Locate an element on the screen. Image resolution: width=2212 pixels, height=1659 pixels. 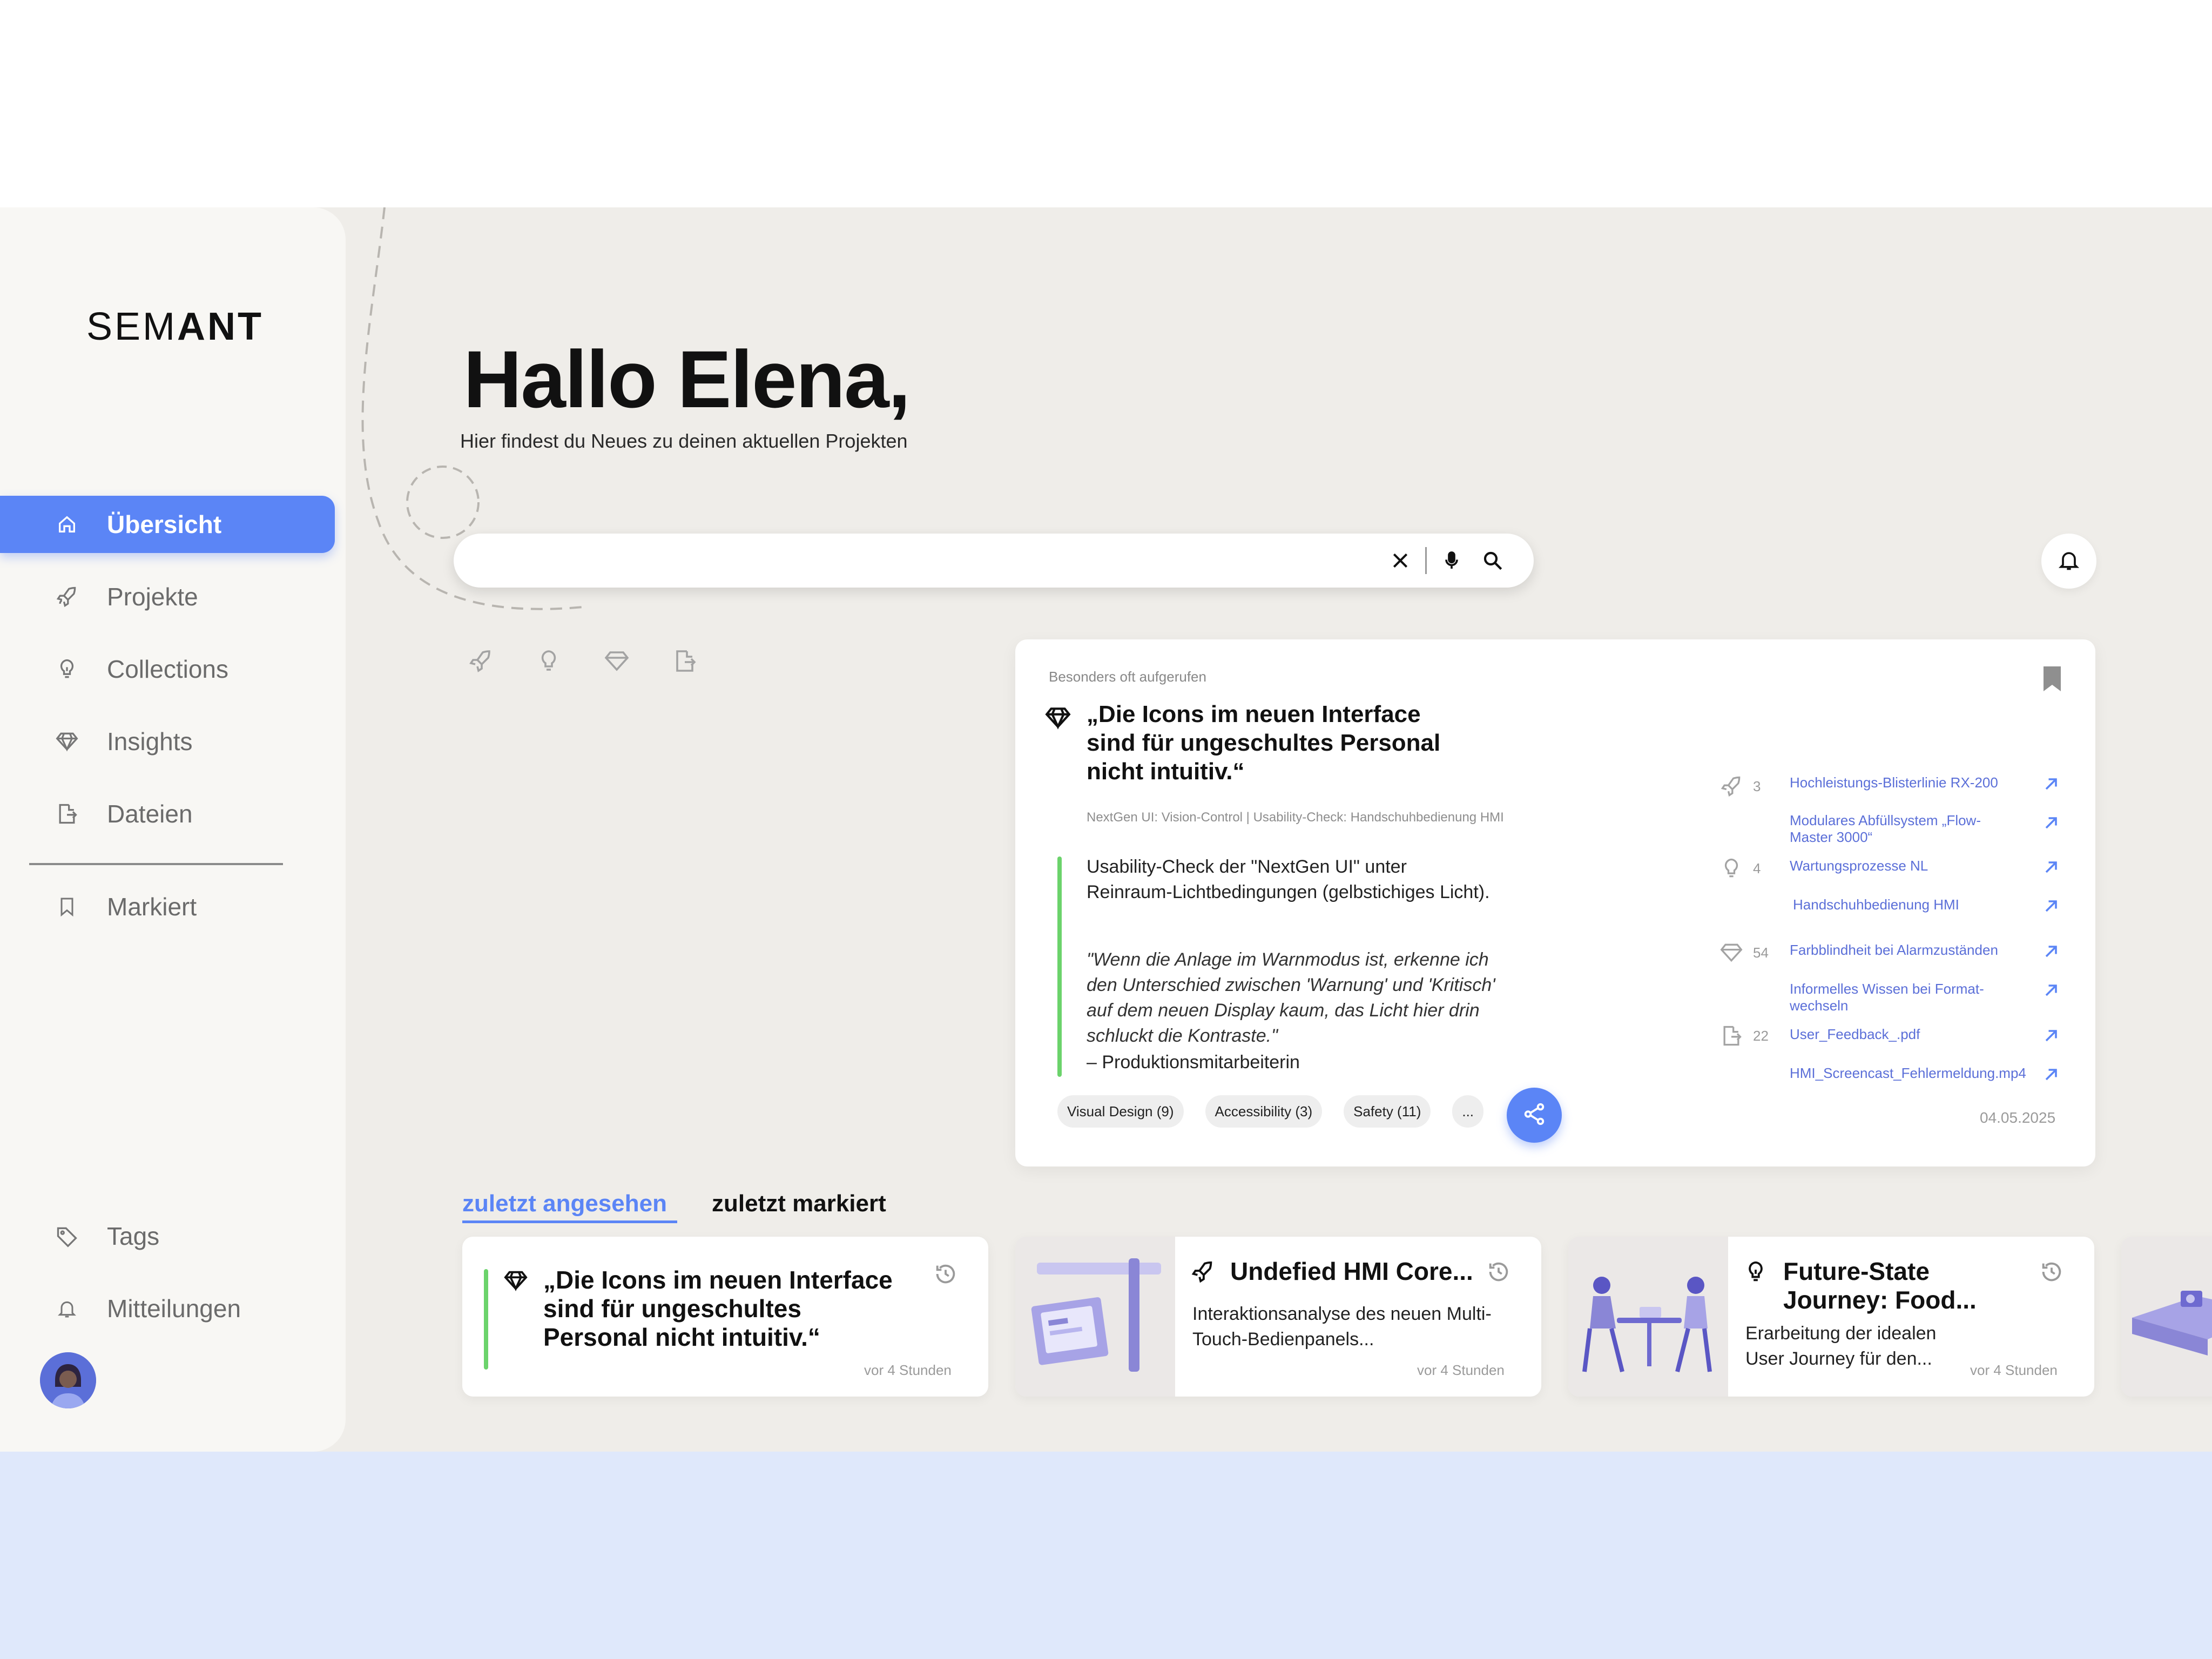
related-link: User_Feedback_.pdf is located at coordinates (1903, 1034).